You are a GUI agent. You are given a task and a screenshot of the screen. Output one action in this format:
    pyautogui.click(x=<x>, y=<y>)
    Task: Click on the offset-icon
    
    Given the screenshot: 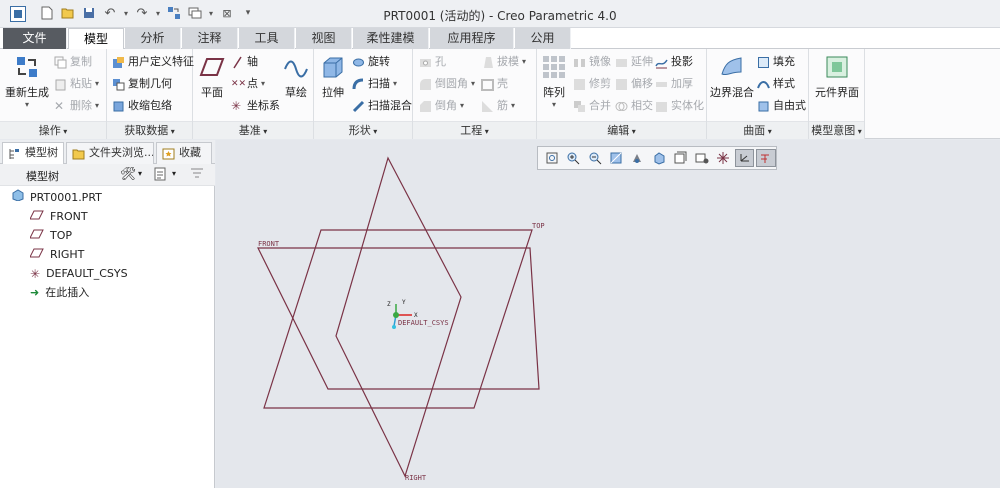 What is the action you would take?
    pyautogui.click(x=621, y=84)
    